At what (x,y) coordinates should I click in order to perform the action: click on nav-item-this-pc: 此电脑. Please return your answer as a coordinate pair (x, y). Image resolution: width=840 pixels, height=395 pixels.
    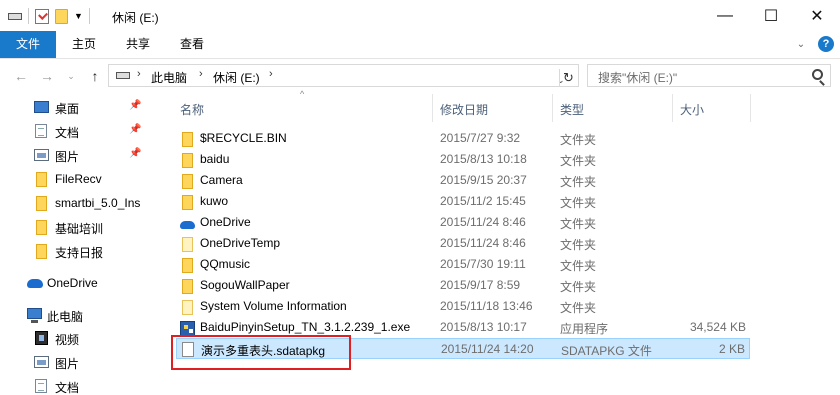
    Looking at the image, I should click on (79, 315).